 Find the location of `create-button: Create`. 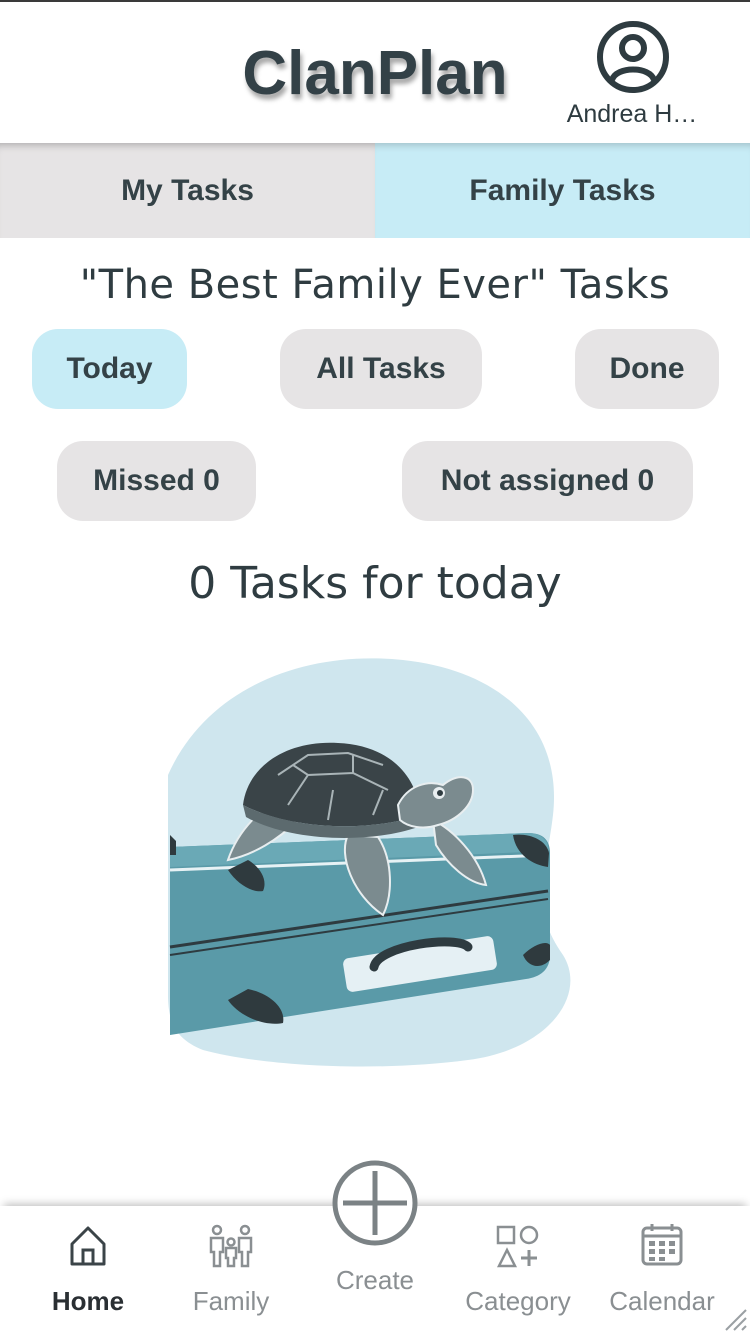

create-button: Create is located at coordinates (375, 1225).